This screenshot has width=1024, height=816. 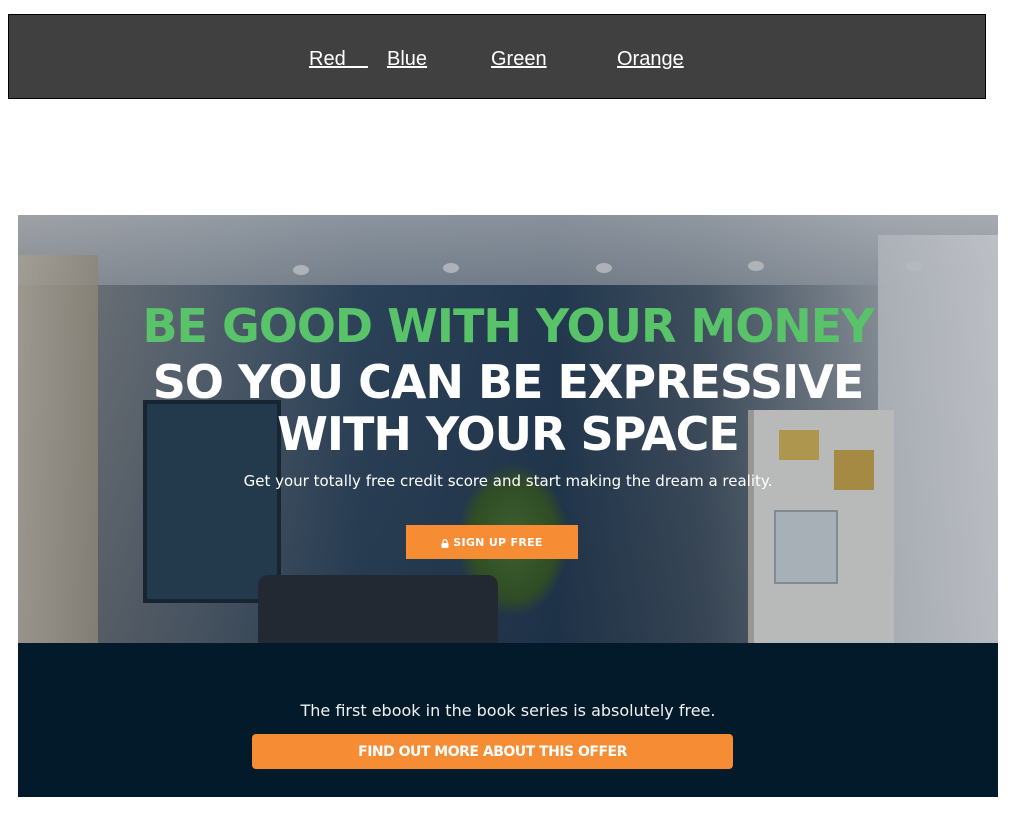 I want to click on hero-headline-line3: WITH YOUR SPACE, so click(x=508, y=434).